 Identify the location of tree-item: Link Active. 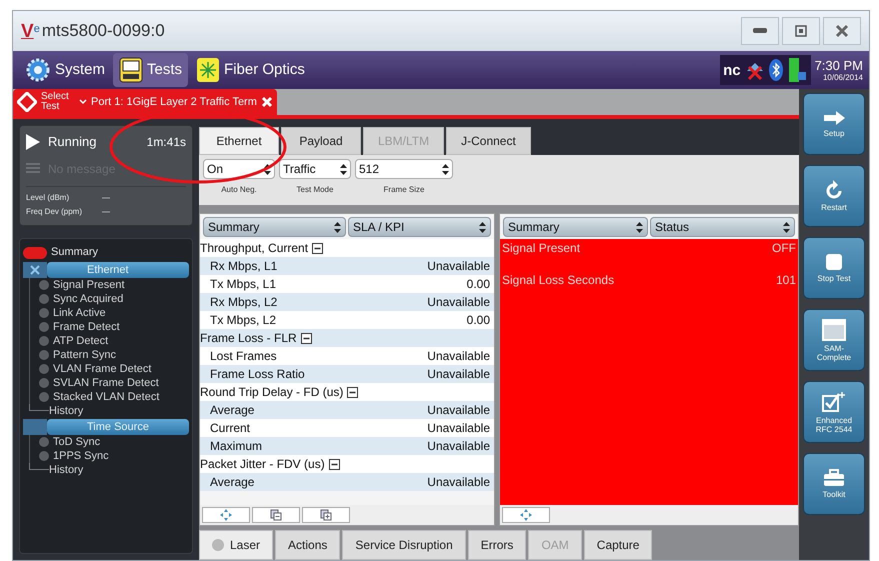
(79, 313).